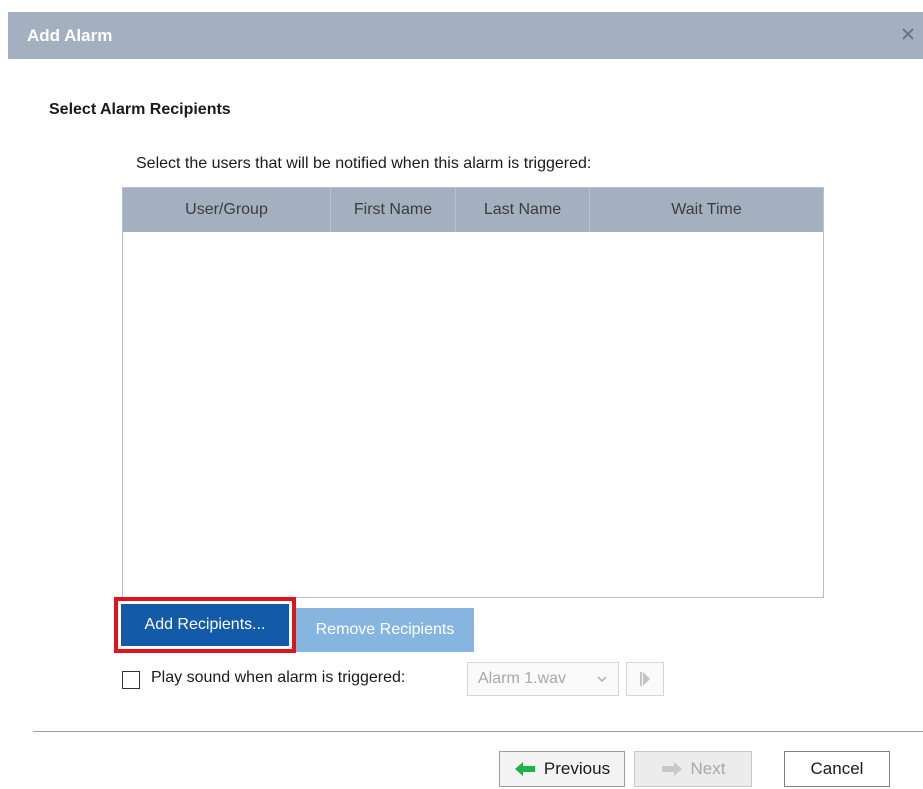  What do you see at coordinates (524, 769) in the screenshot?
I see `arrow-left-icon` at bounding box center [524, 769].